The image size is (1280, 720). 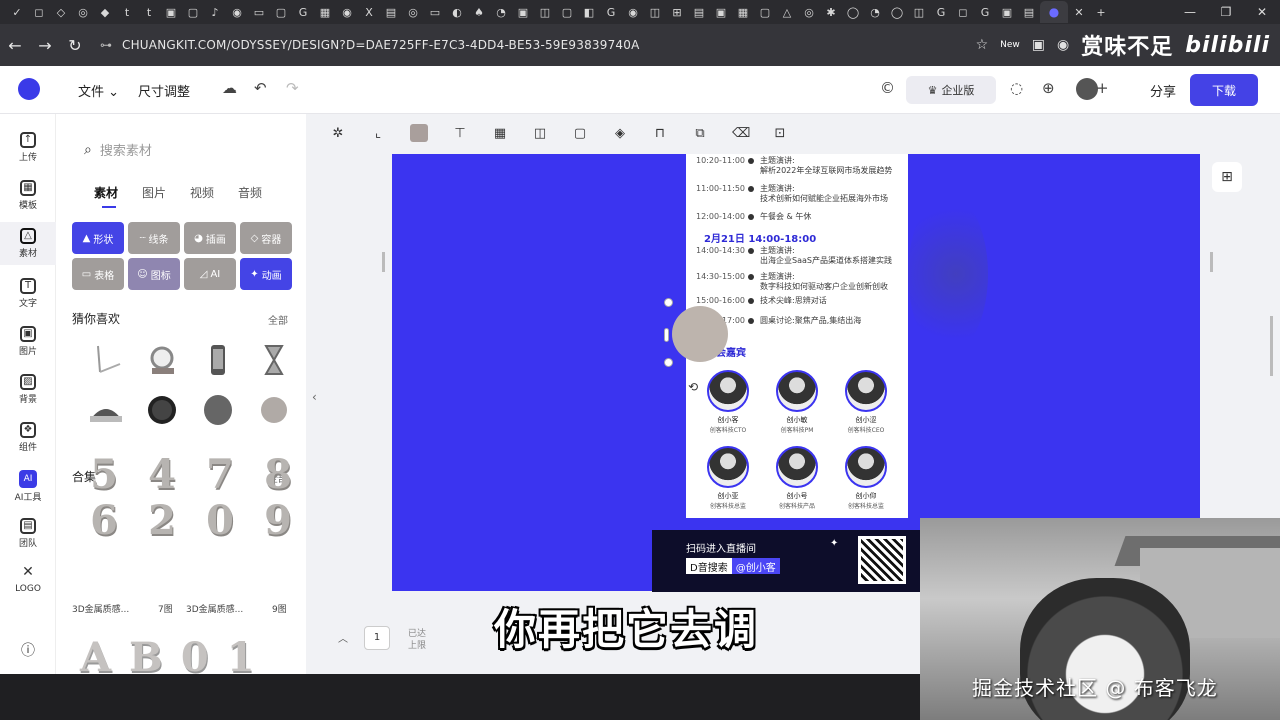 I want to click on tab-favicon: ◇, so click(x=61, y=12).